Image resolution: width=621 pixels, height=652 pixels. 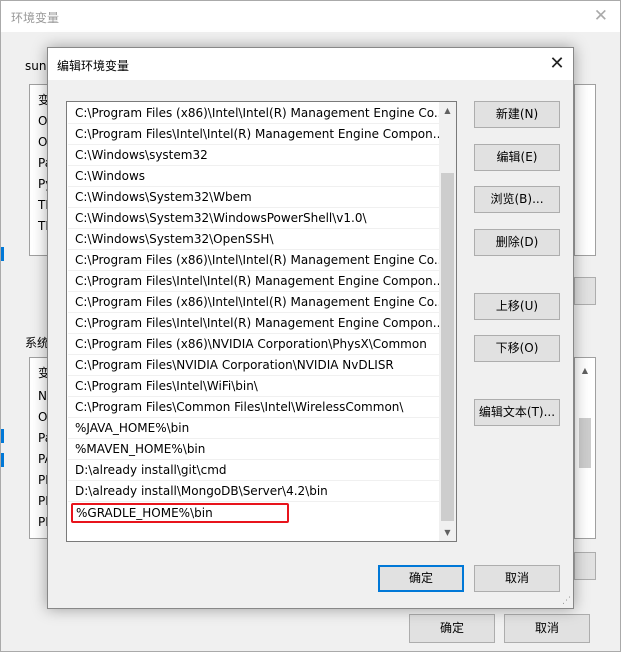 What do you see at coordinates (254, 386) in the screenshot?
I see `path-entry: C:\Program Files\Intel\WiFi\bin\` at bounding box center [254, 386].